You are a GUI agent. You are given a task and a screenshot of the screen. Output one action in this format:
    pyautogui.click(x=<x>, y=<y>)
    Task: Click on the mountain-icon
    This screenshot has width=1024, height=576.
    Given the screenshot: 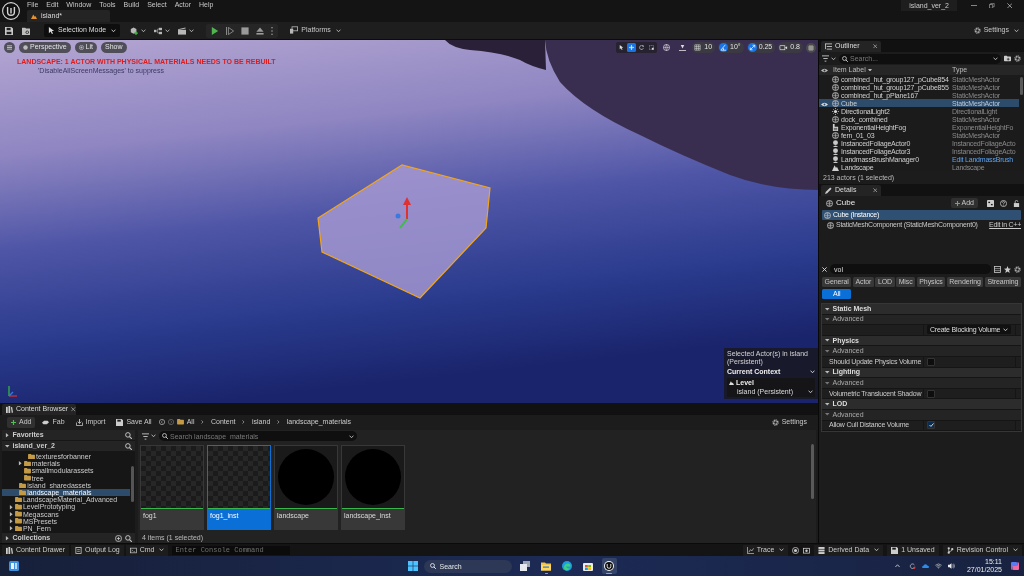 What is the action you would take?
    pyautogui.click(x=34, y=16)
    